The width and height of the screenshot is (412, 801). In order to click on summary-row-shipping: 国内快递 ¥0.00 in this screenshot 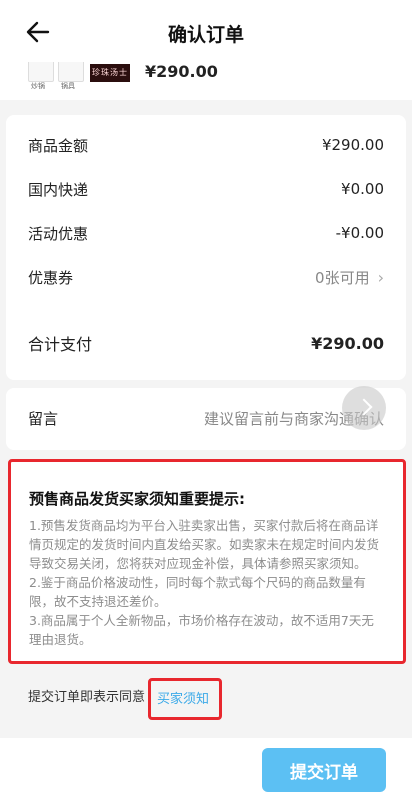, I will do `click(206, 189)`.